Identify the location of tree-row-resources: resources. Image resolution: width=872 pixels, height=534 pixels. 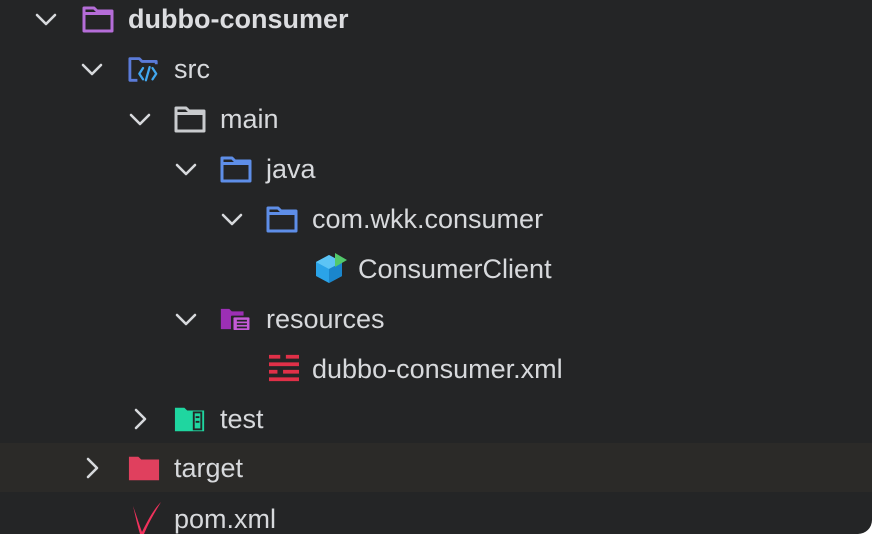
(436, 319).